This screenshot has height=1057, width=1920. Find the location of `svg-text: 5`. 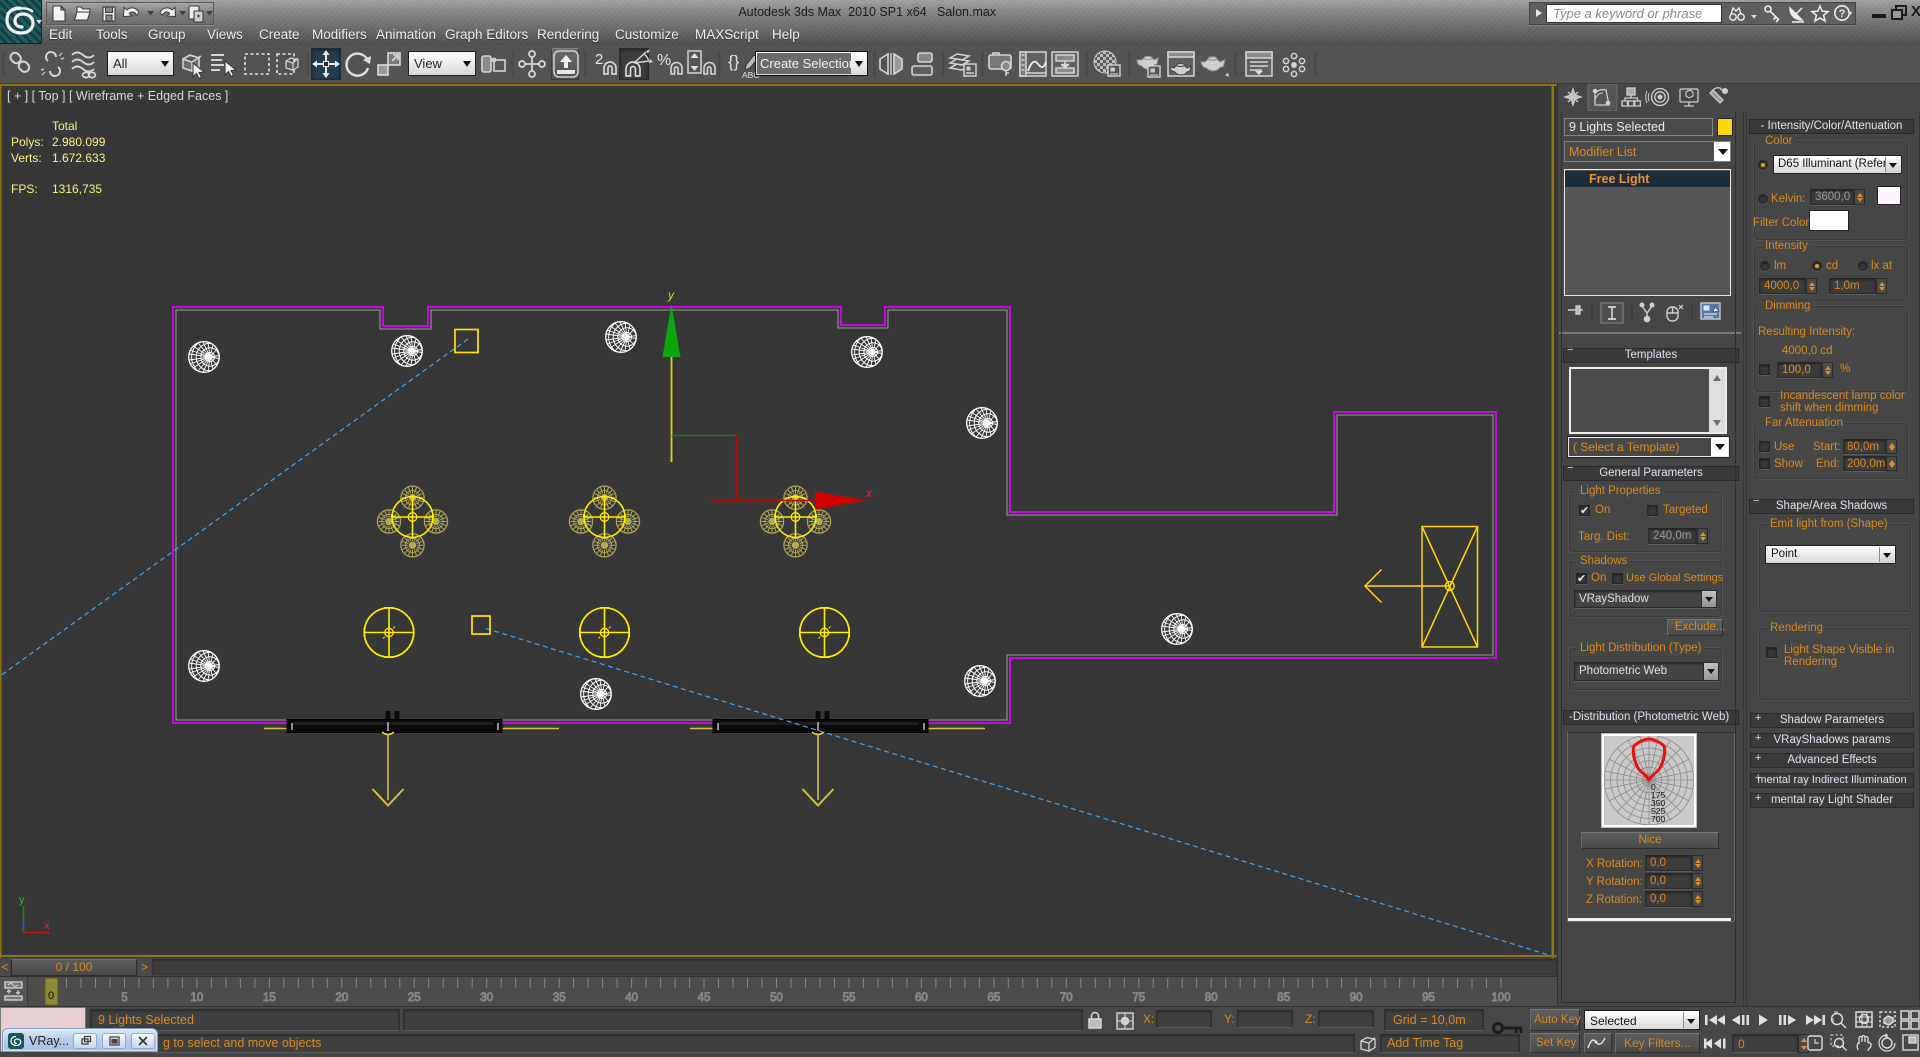

svg-text: 5 is located at coordinates (124, 998).